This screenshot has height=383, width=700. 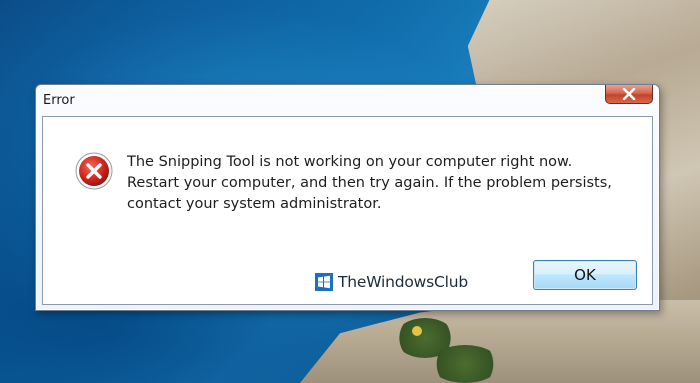 I want to click on close-icon, so click(x=629, y=94).